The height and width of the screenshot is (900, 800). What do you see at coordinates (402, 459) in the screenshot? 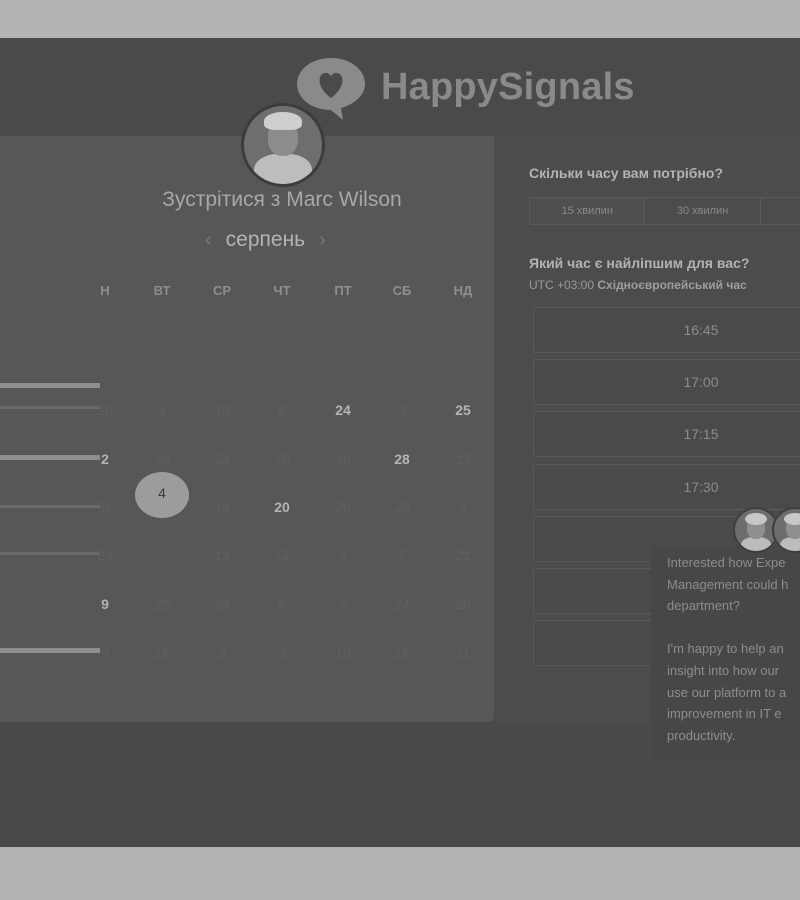
I see `calendar-day-available: 28` at bounding box center [402, 459].